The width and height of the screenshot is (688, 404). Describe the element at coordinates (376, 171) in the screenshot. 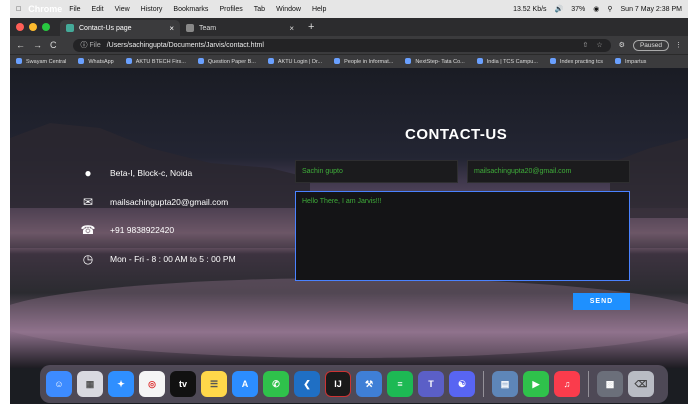

I see `name-field: Sachin gupto` at that location.